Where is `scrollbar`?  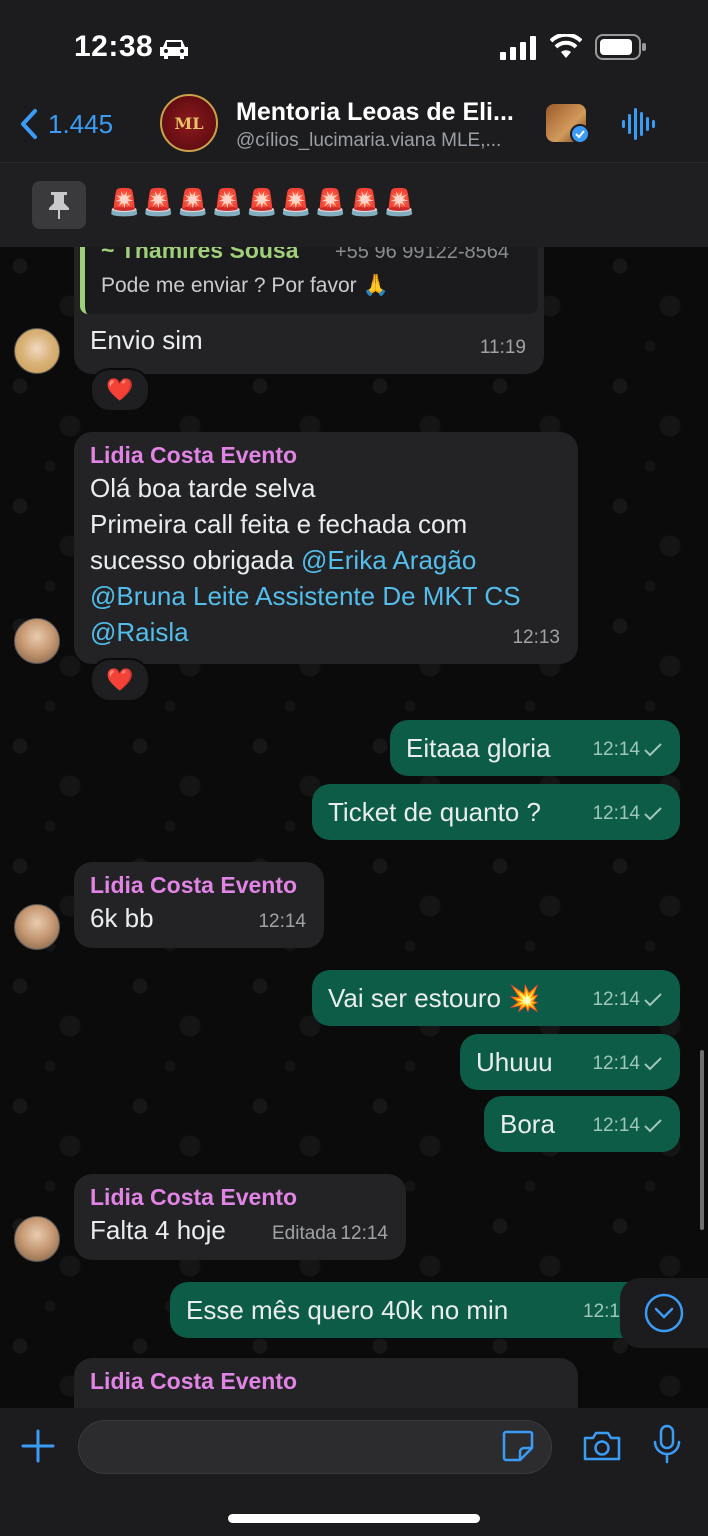
scrollbar is located at coordinates (702, 1140).